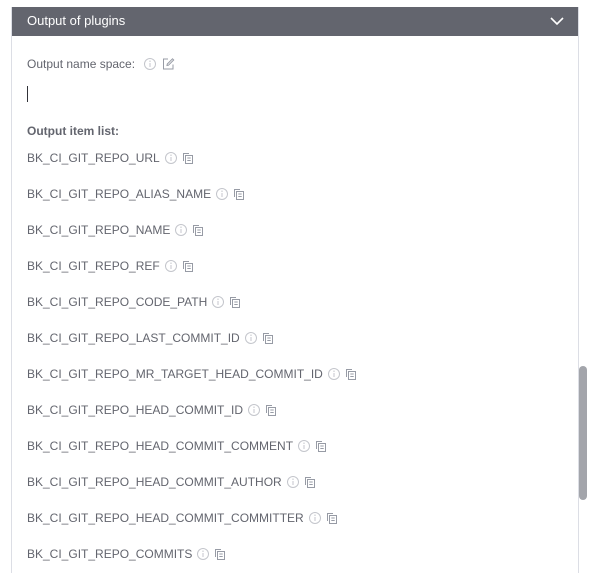 Image resolution: width=601 pixels, height=573 pixels. What do you see at coordinates (192, 240) in the screenshot?
I see `output-item: BK_CI_GIT_REPO_NAME` at bounding box center [192, 240].